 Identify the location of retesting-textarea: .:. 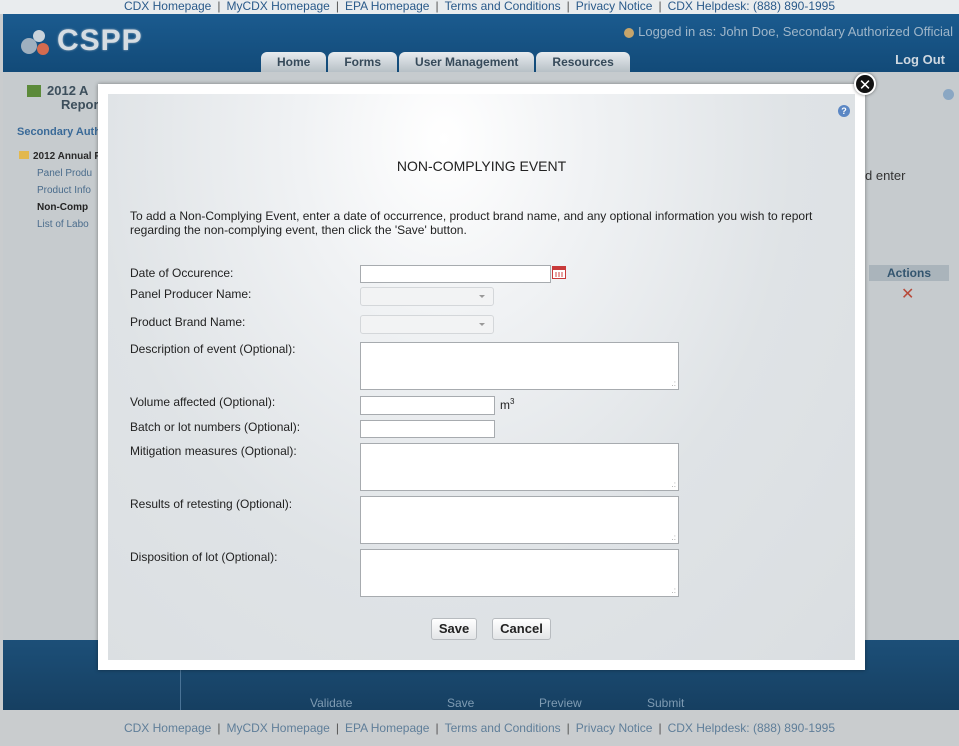
(519, 520).